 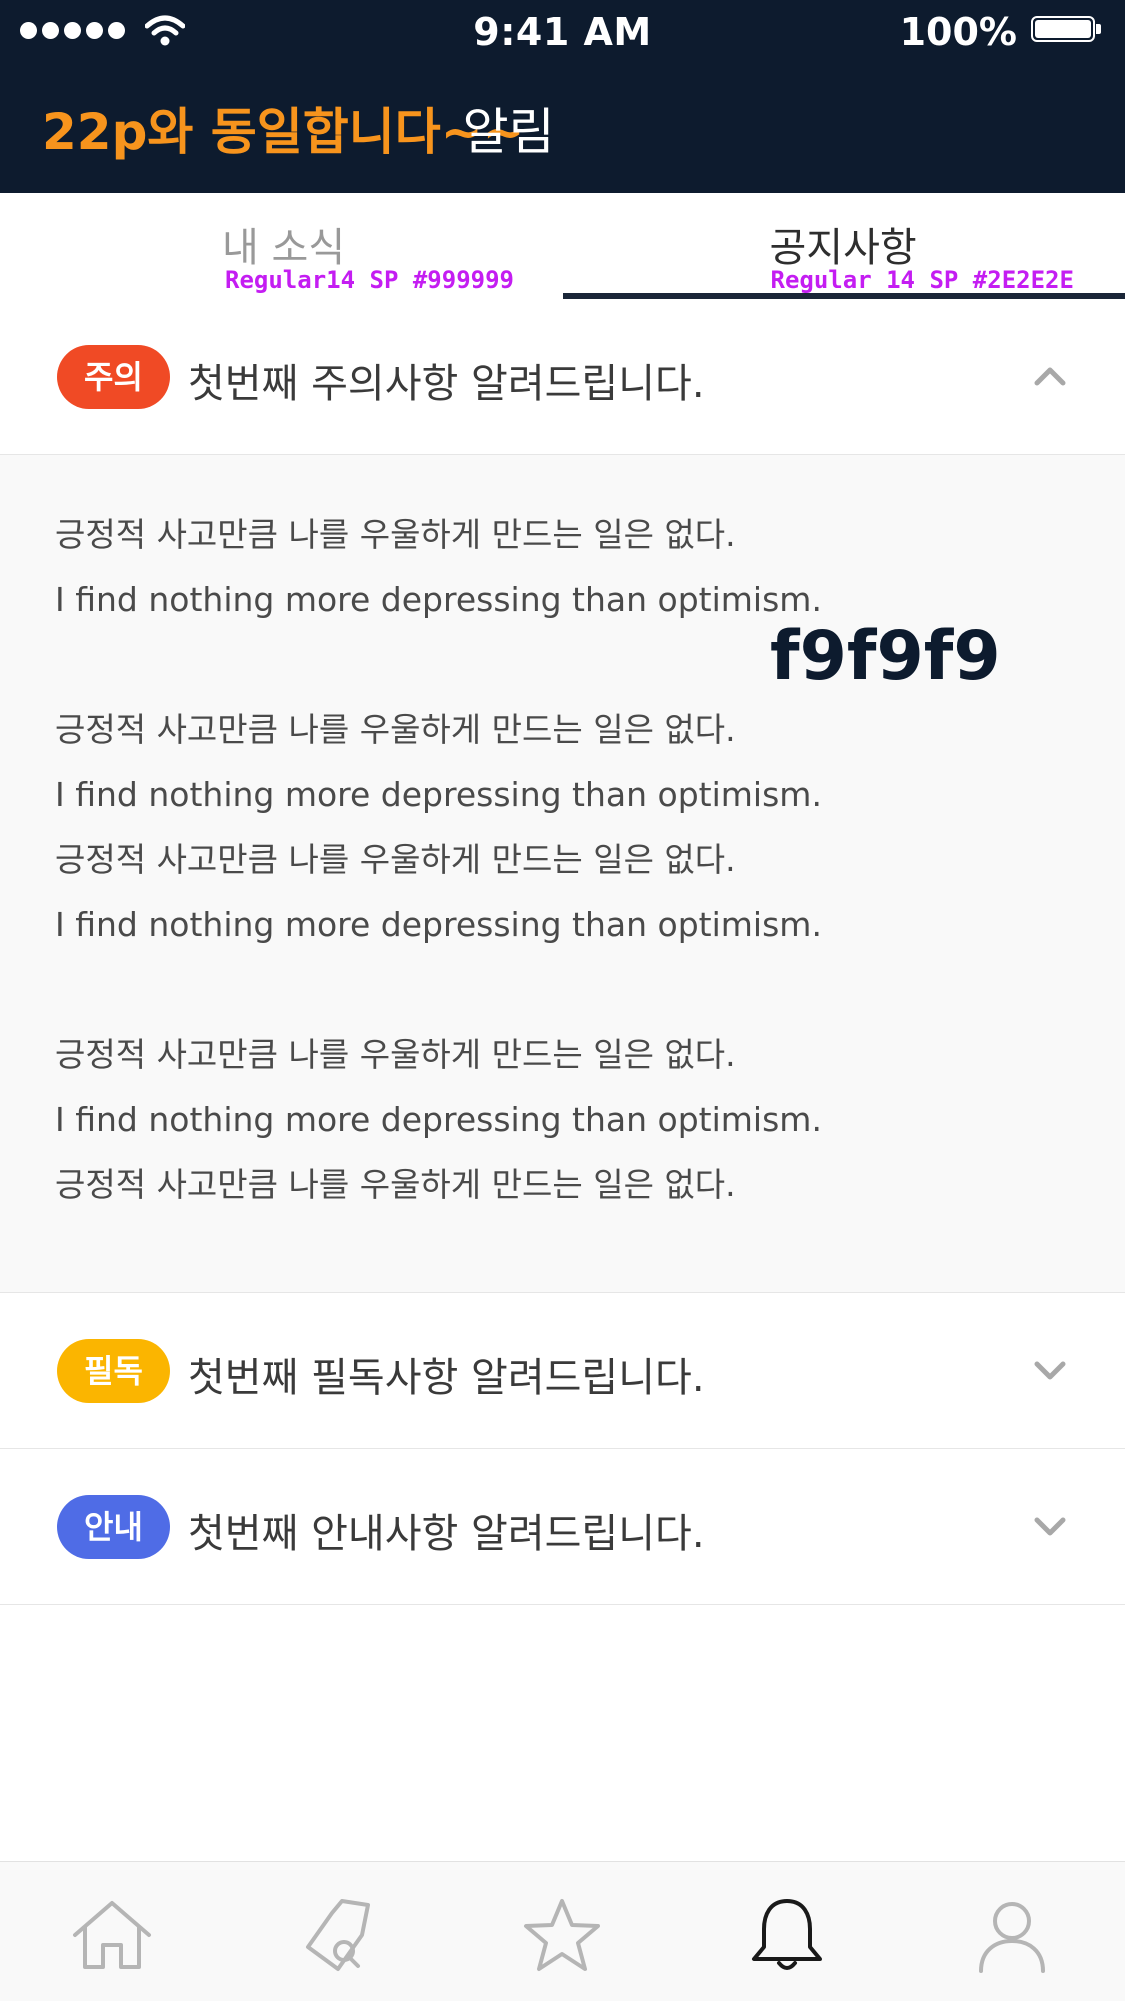 I want to click on design-annotation: 22p와 동일합니다~~, so click(x=283, y=132).